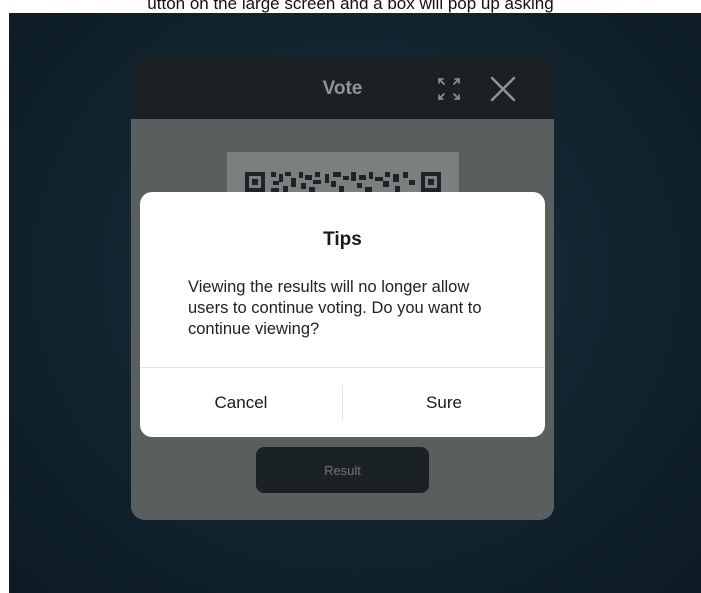 The image size is (701, 593). I want to click on cancel-button: Cancel, so click(241, 402).